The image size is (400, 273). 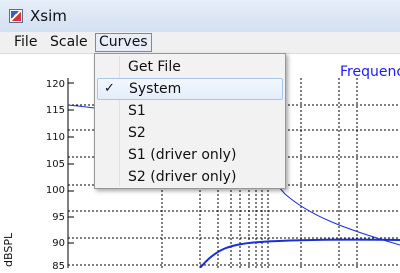 What do you see at coordinates (58, 217) in the screenshot?
I see `y-tick-label: 95` at bounding box center [58, 217].